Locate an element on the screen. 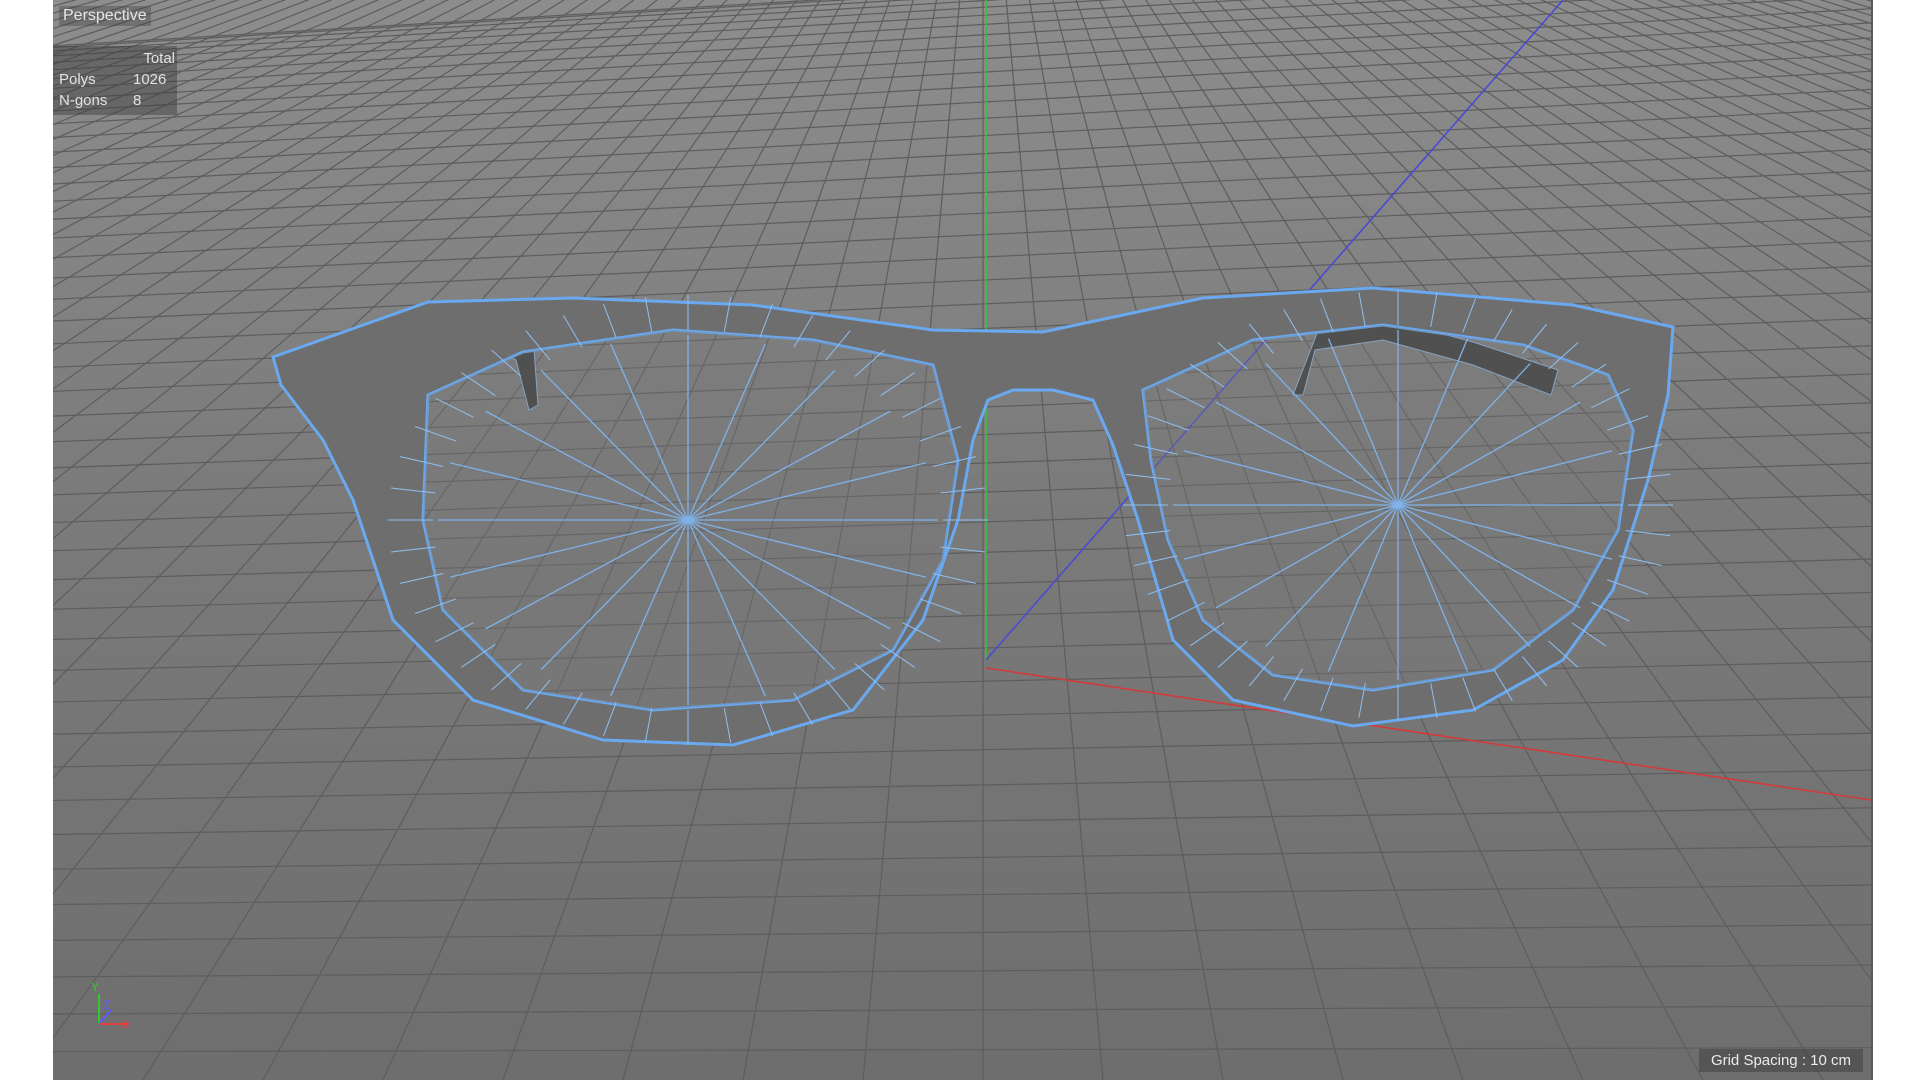  axis-gizmo-icon: Y Z X is located at coordinates (116, 1010).